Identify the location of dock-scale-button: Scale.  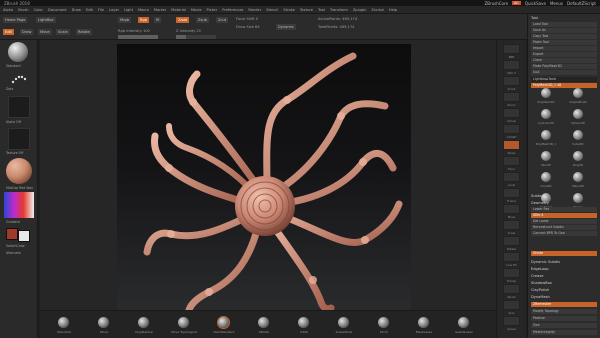
(511, 227).